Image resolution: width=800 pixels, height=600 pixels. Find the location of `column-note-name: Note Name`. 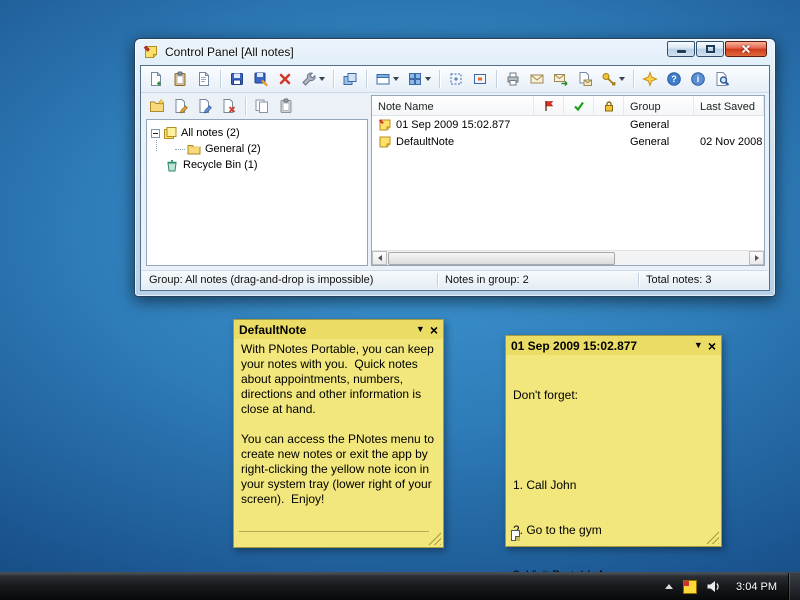

column-note-name: Note Name is located at coordinates (453, 105).